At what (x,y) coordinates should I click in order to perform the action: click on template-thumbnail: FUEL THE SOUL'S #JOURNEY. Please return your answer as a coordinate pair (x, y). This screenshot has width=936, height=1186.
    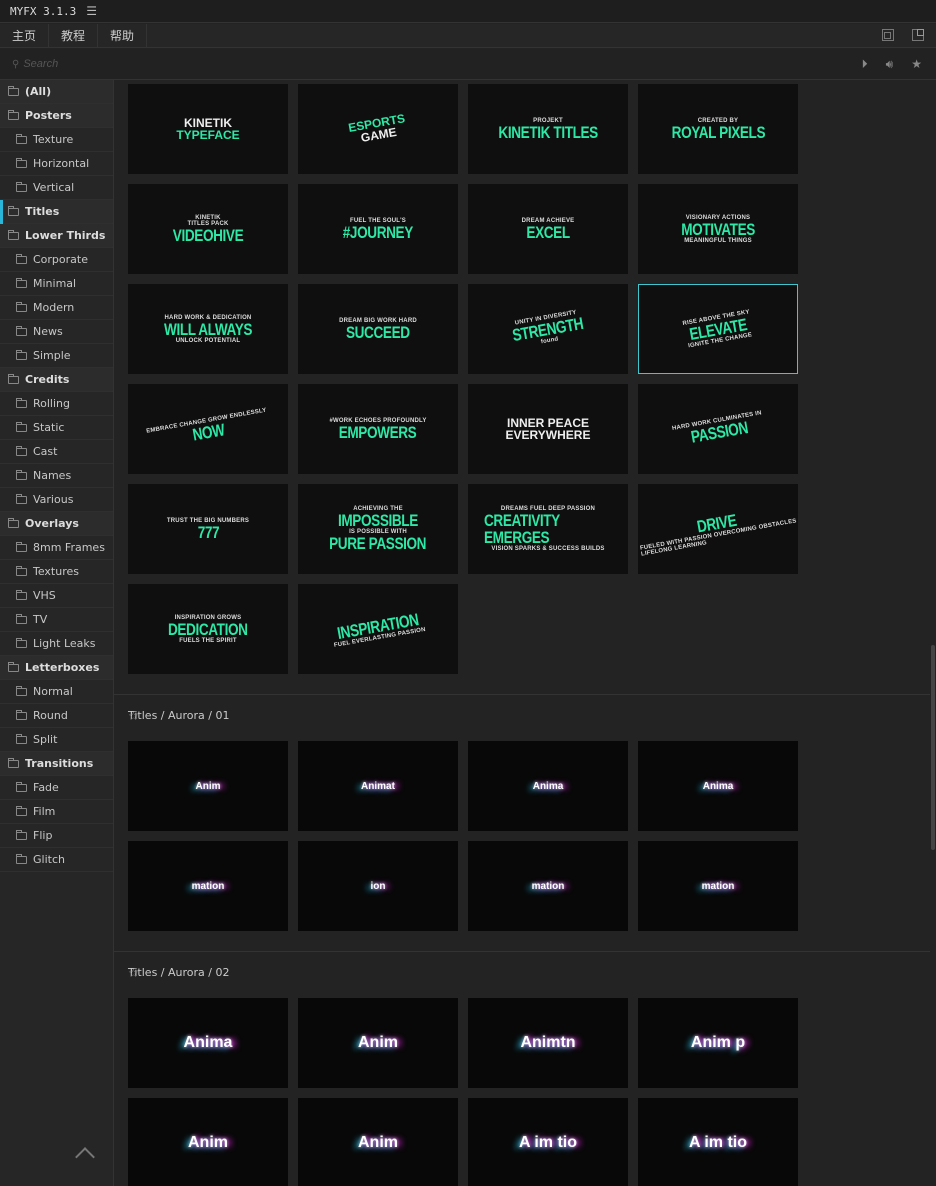
    Looking at the image, I should click on (378, 229).